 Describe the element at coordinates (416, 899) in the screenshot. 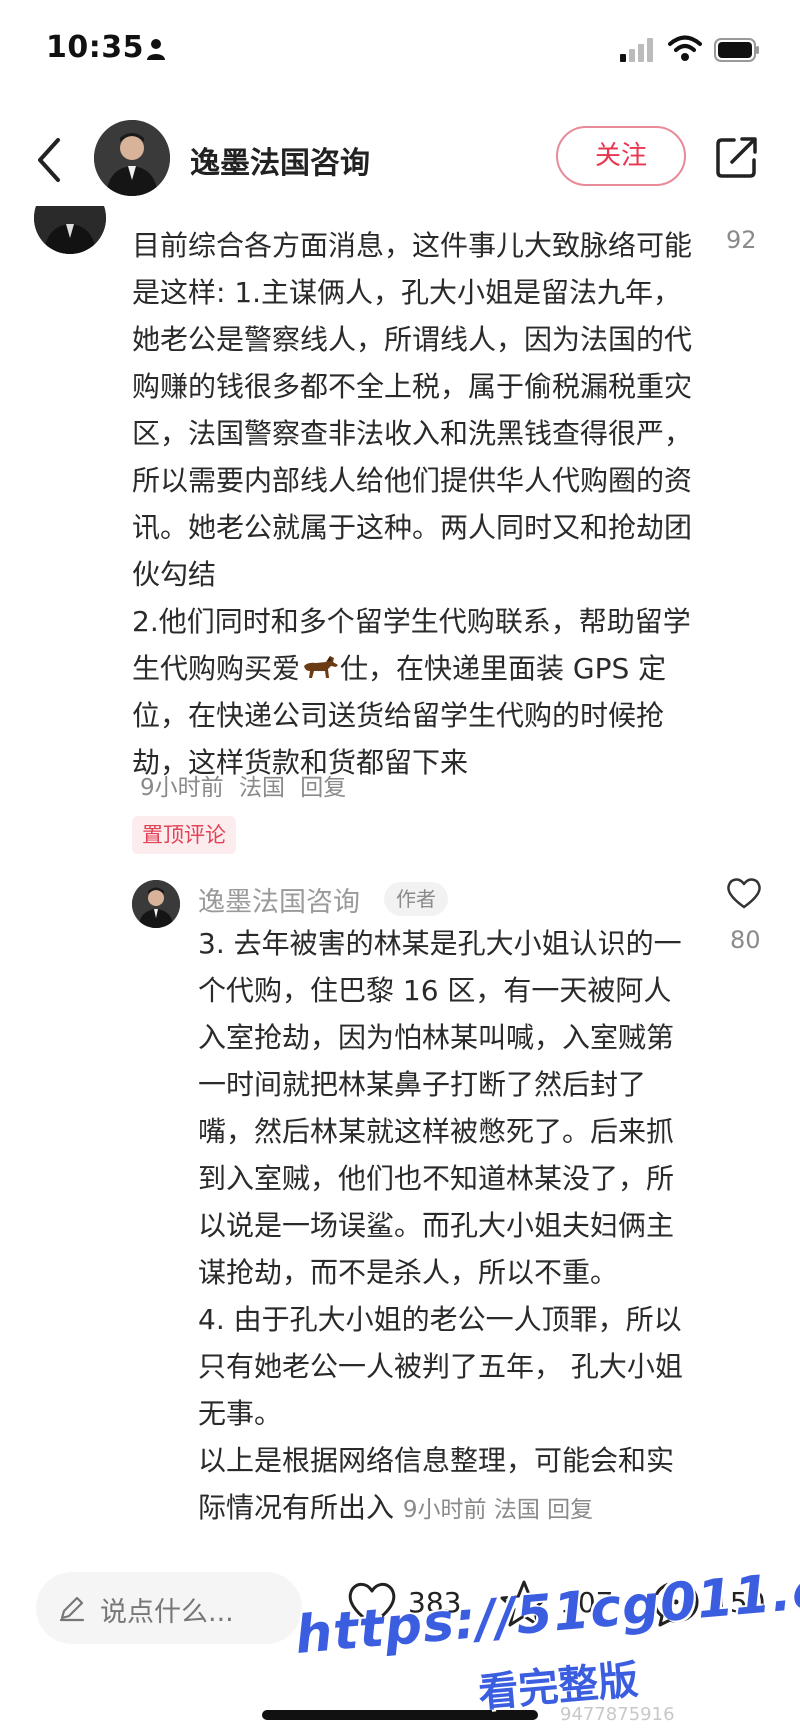

I see `author-badge: 作者` at that location.